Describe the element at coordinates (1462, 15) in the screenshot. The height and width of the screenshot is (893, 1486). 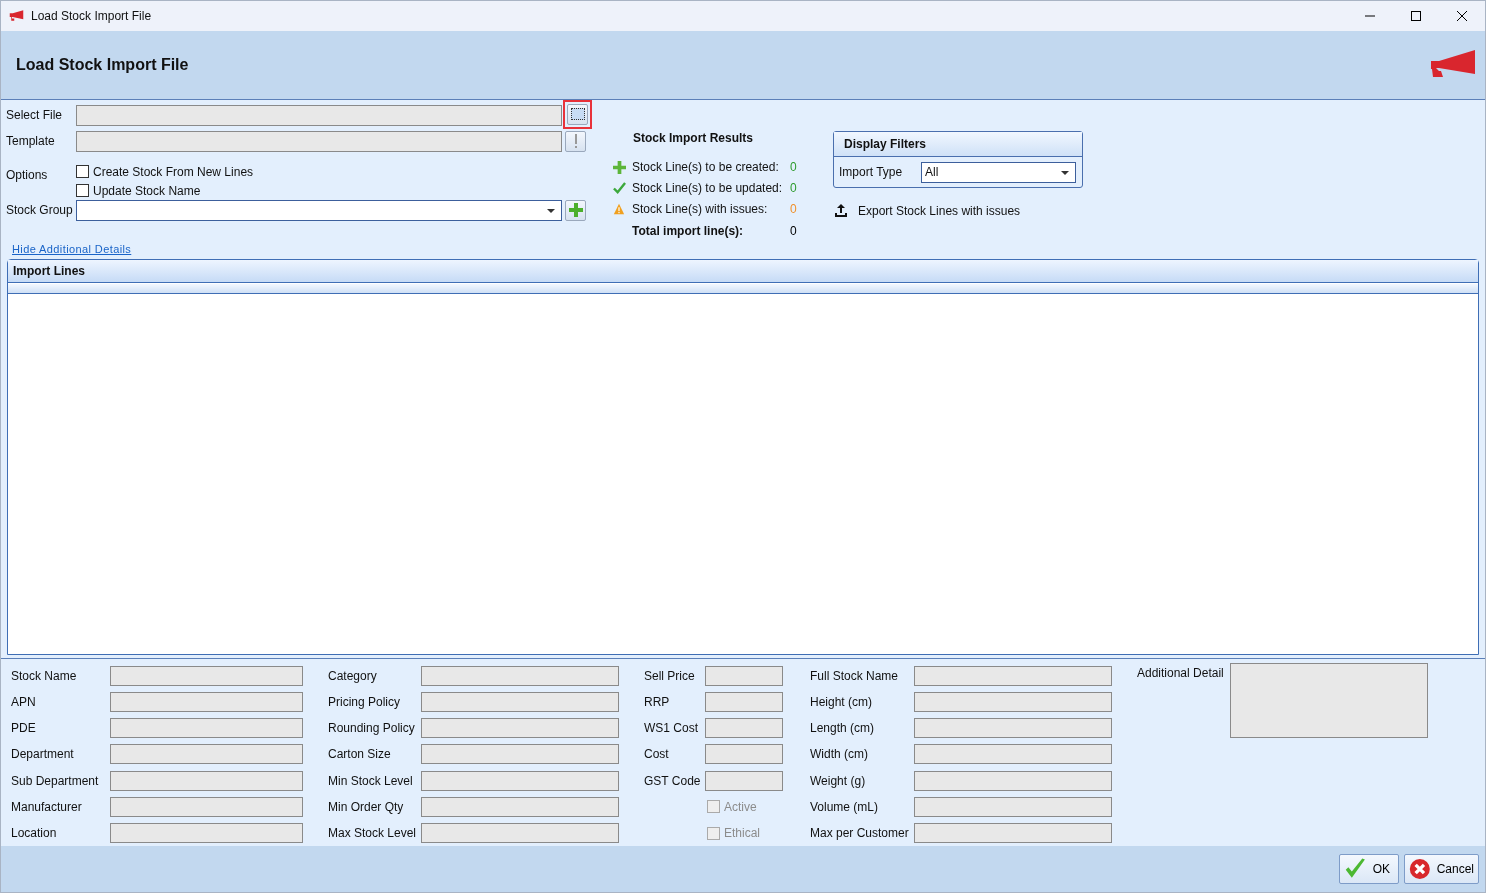
I see `close-icon` at that location.